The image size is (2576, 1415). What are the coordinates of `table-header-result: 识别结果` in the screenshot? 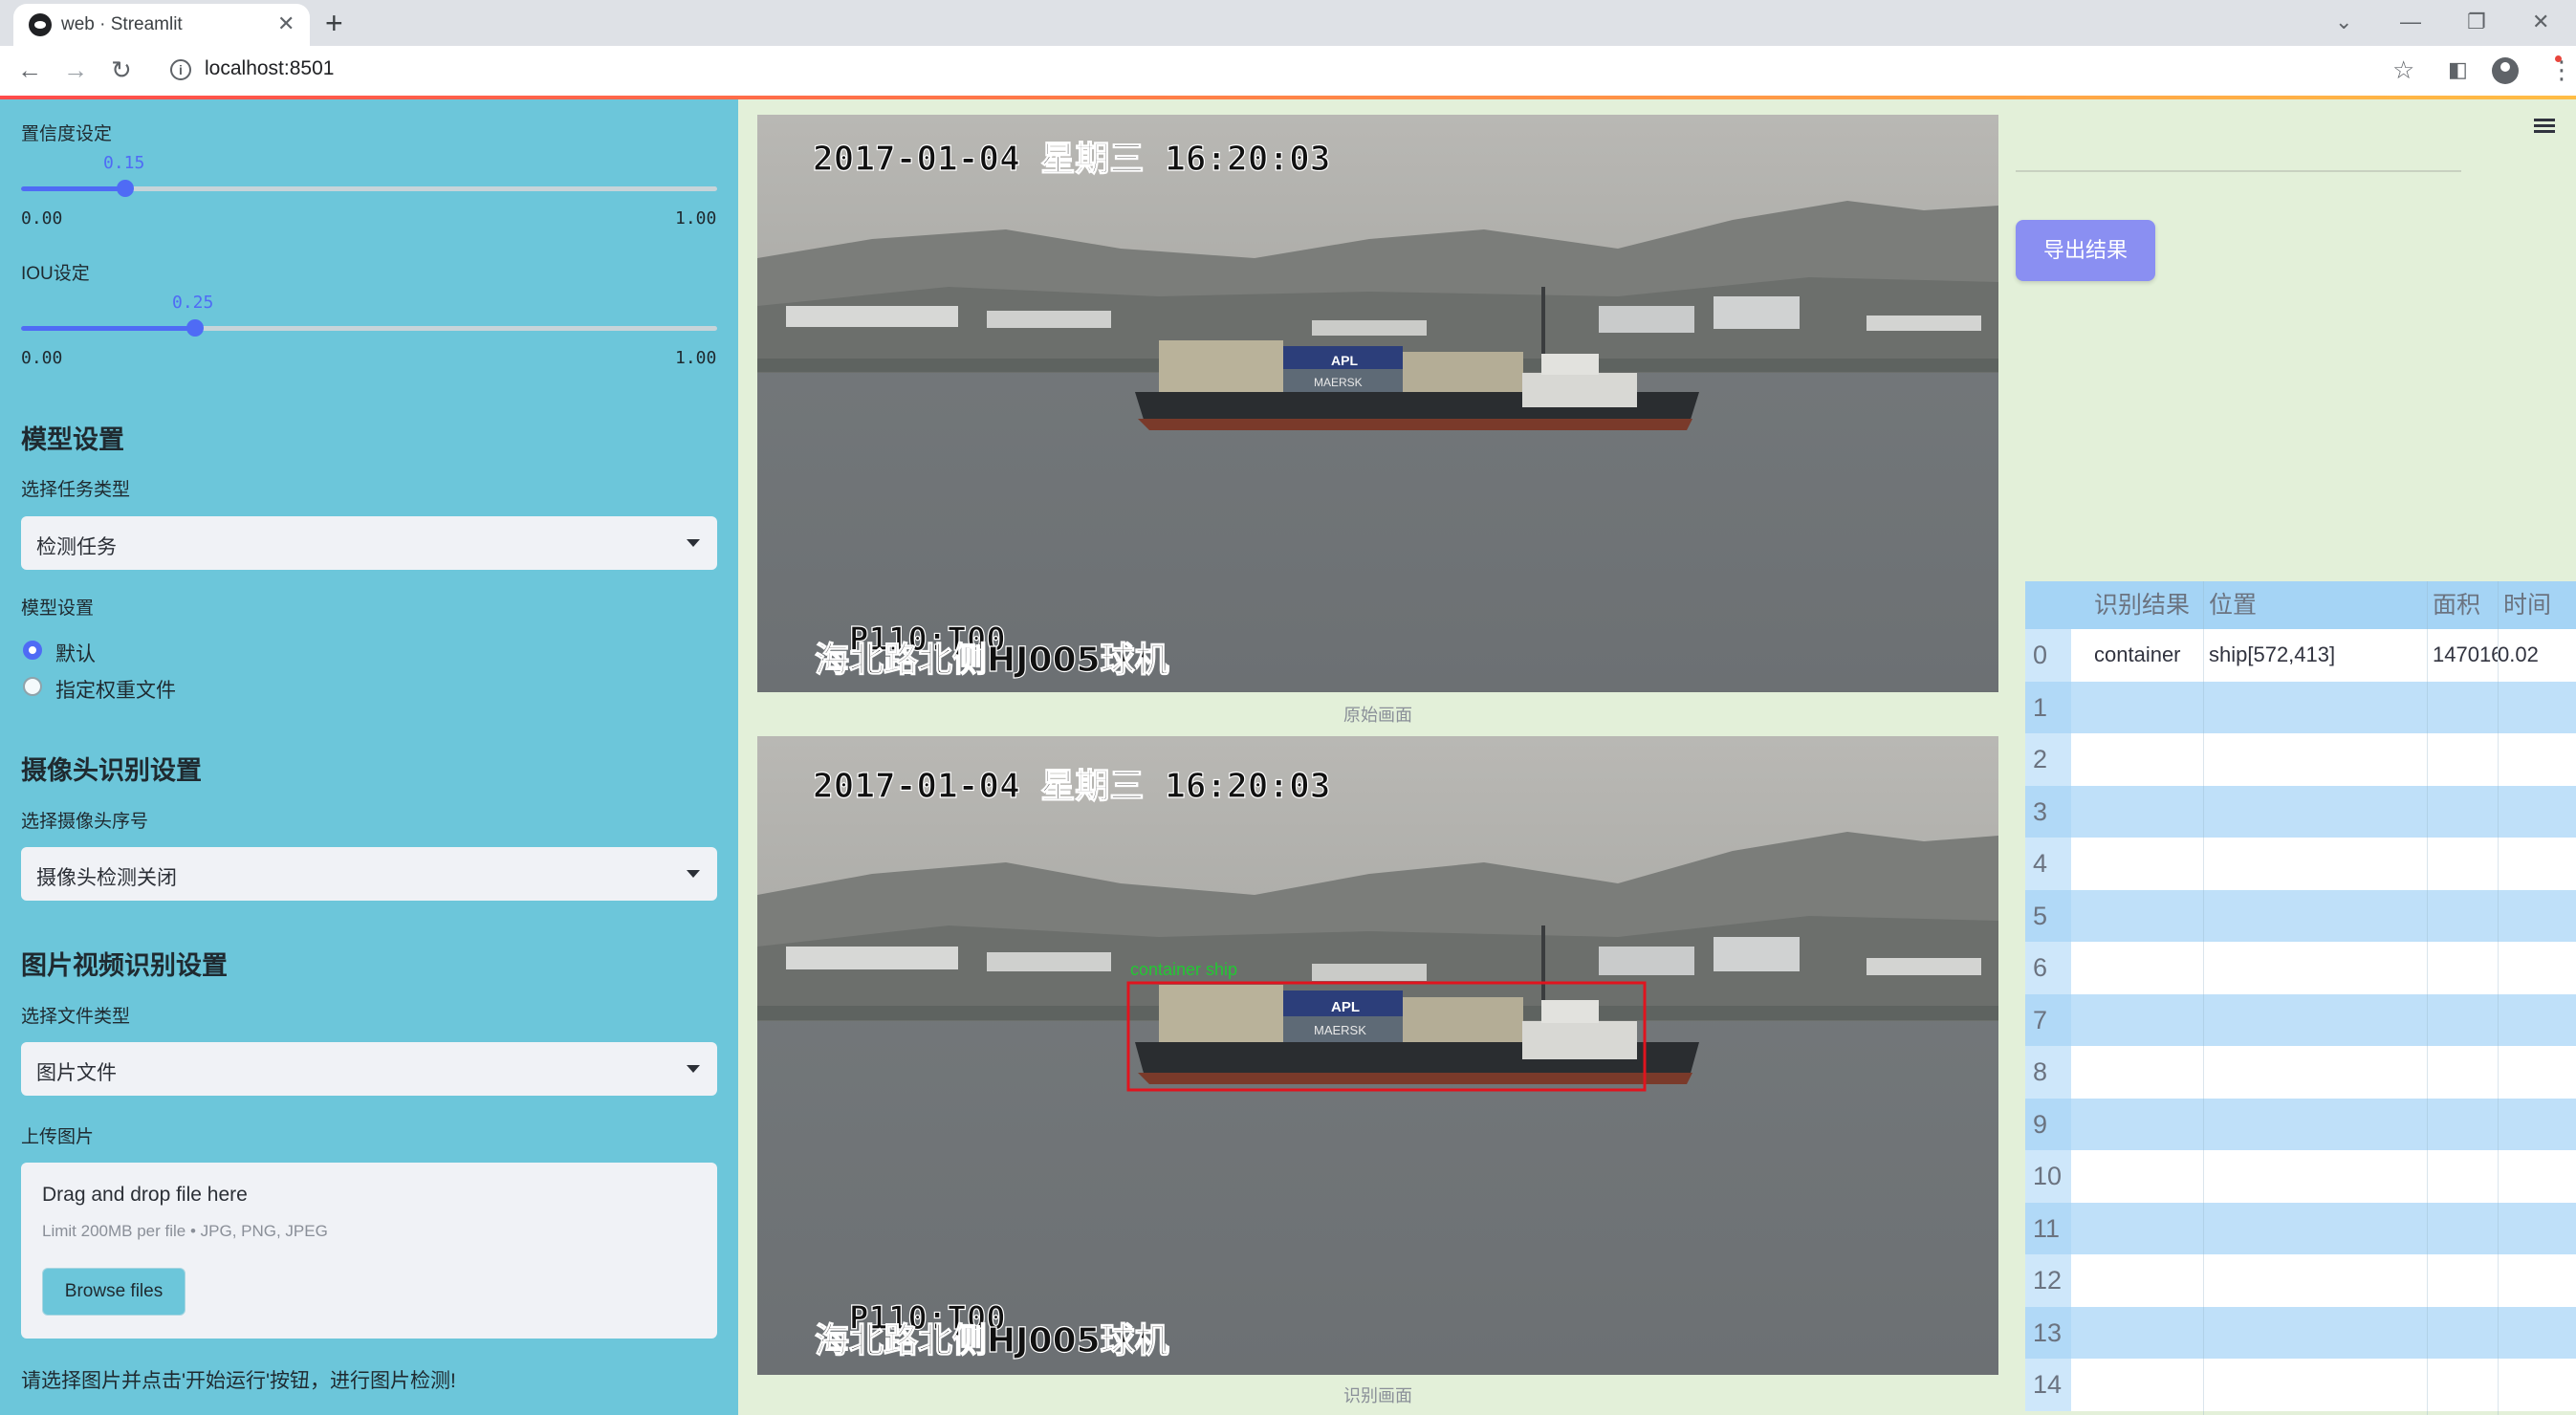 It's located at (2137, 605).